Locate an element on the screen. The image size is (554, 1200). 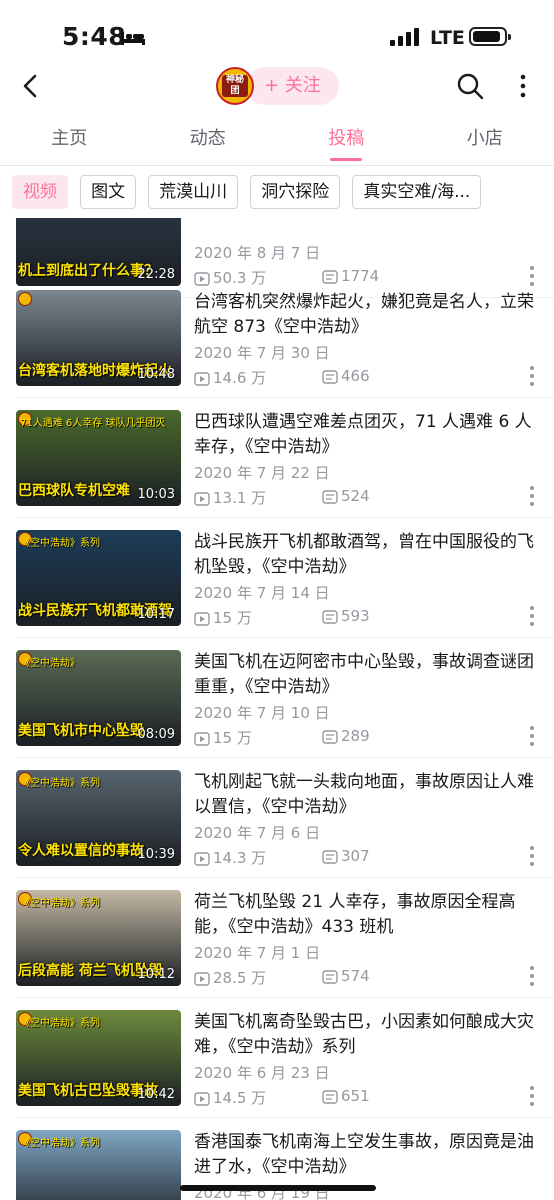
danmaku-count: 289 is located at coordinates (346, 736).